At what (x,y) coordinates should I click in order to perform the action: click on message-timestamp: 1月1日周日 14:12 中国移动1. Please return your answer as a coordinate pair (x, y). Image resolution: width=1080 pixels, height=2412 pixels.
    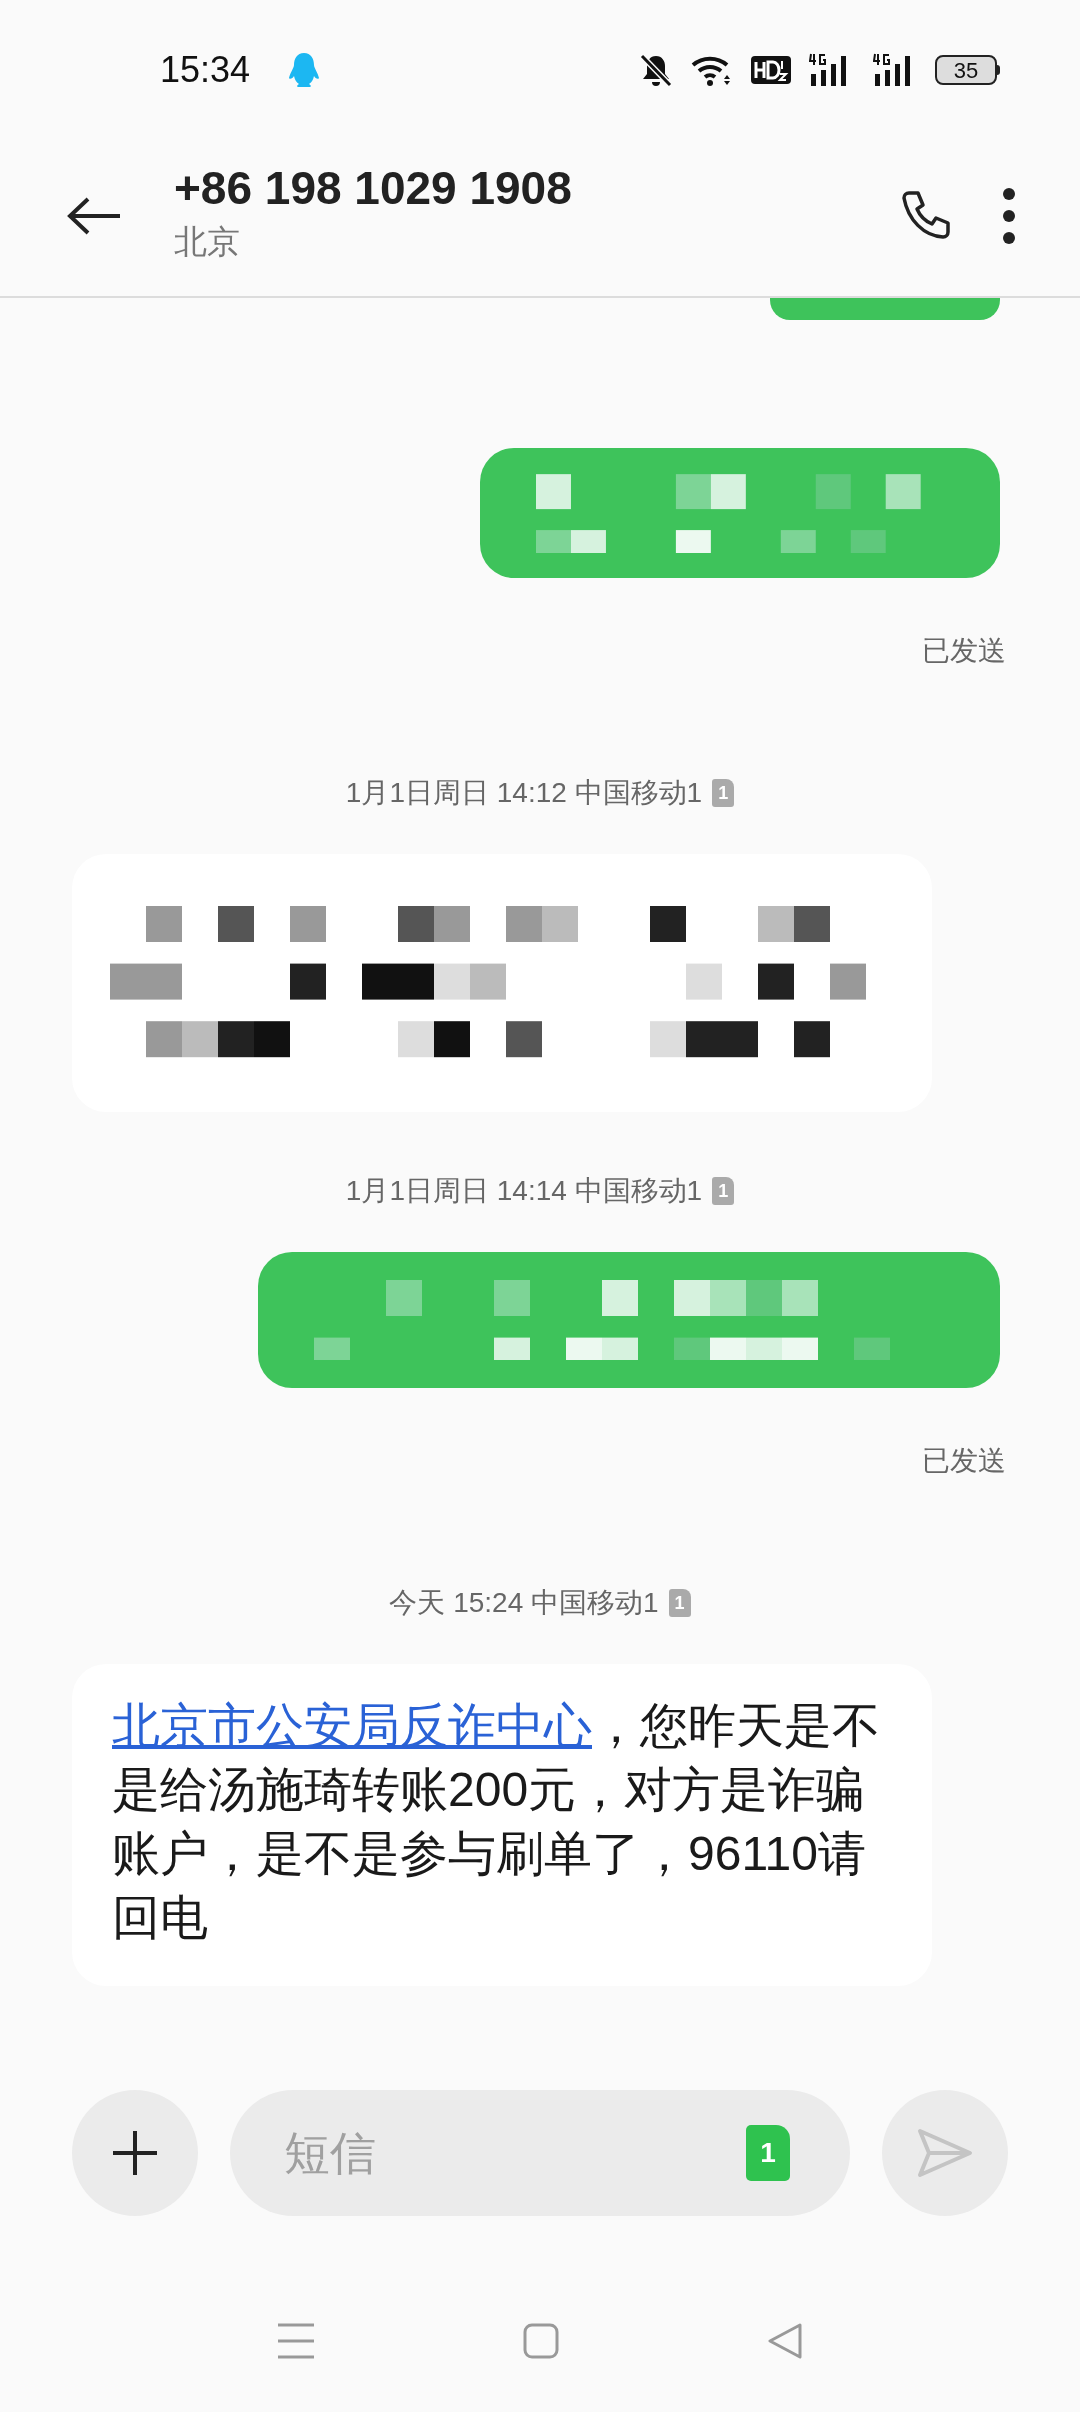
    Looking at the image, I should click on (524, 793).